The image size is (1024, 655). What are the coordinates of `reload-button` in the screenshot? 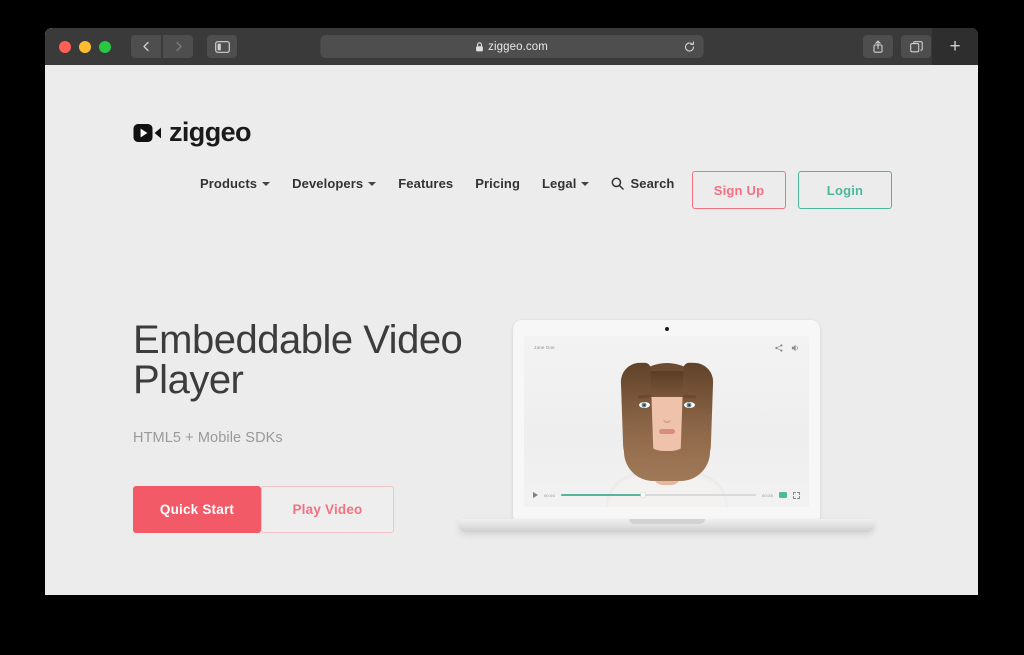 It's located at (689, 46).